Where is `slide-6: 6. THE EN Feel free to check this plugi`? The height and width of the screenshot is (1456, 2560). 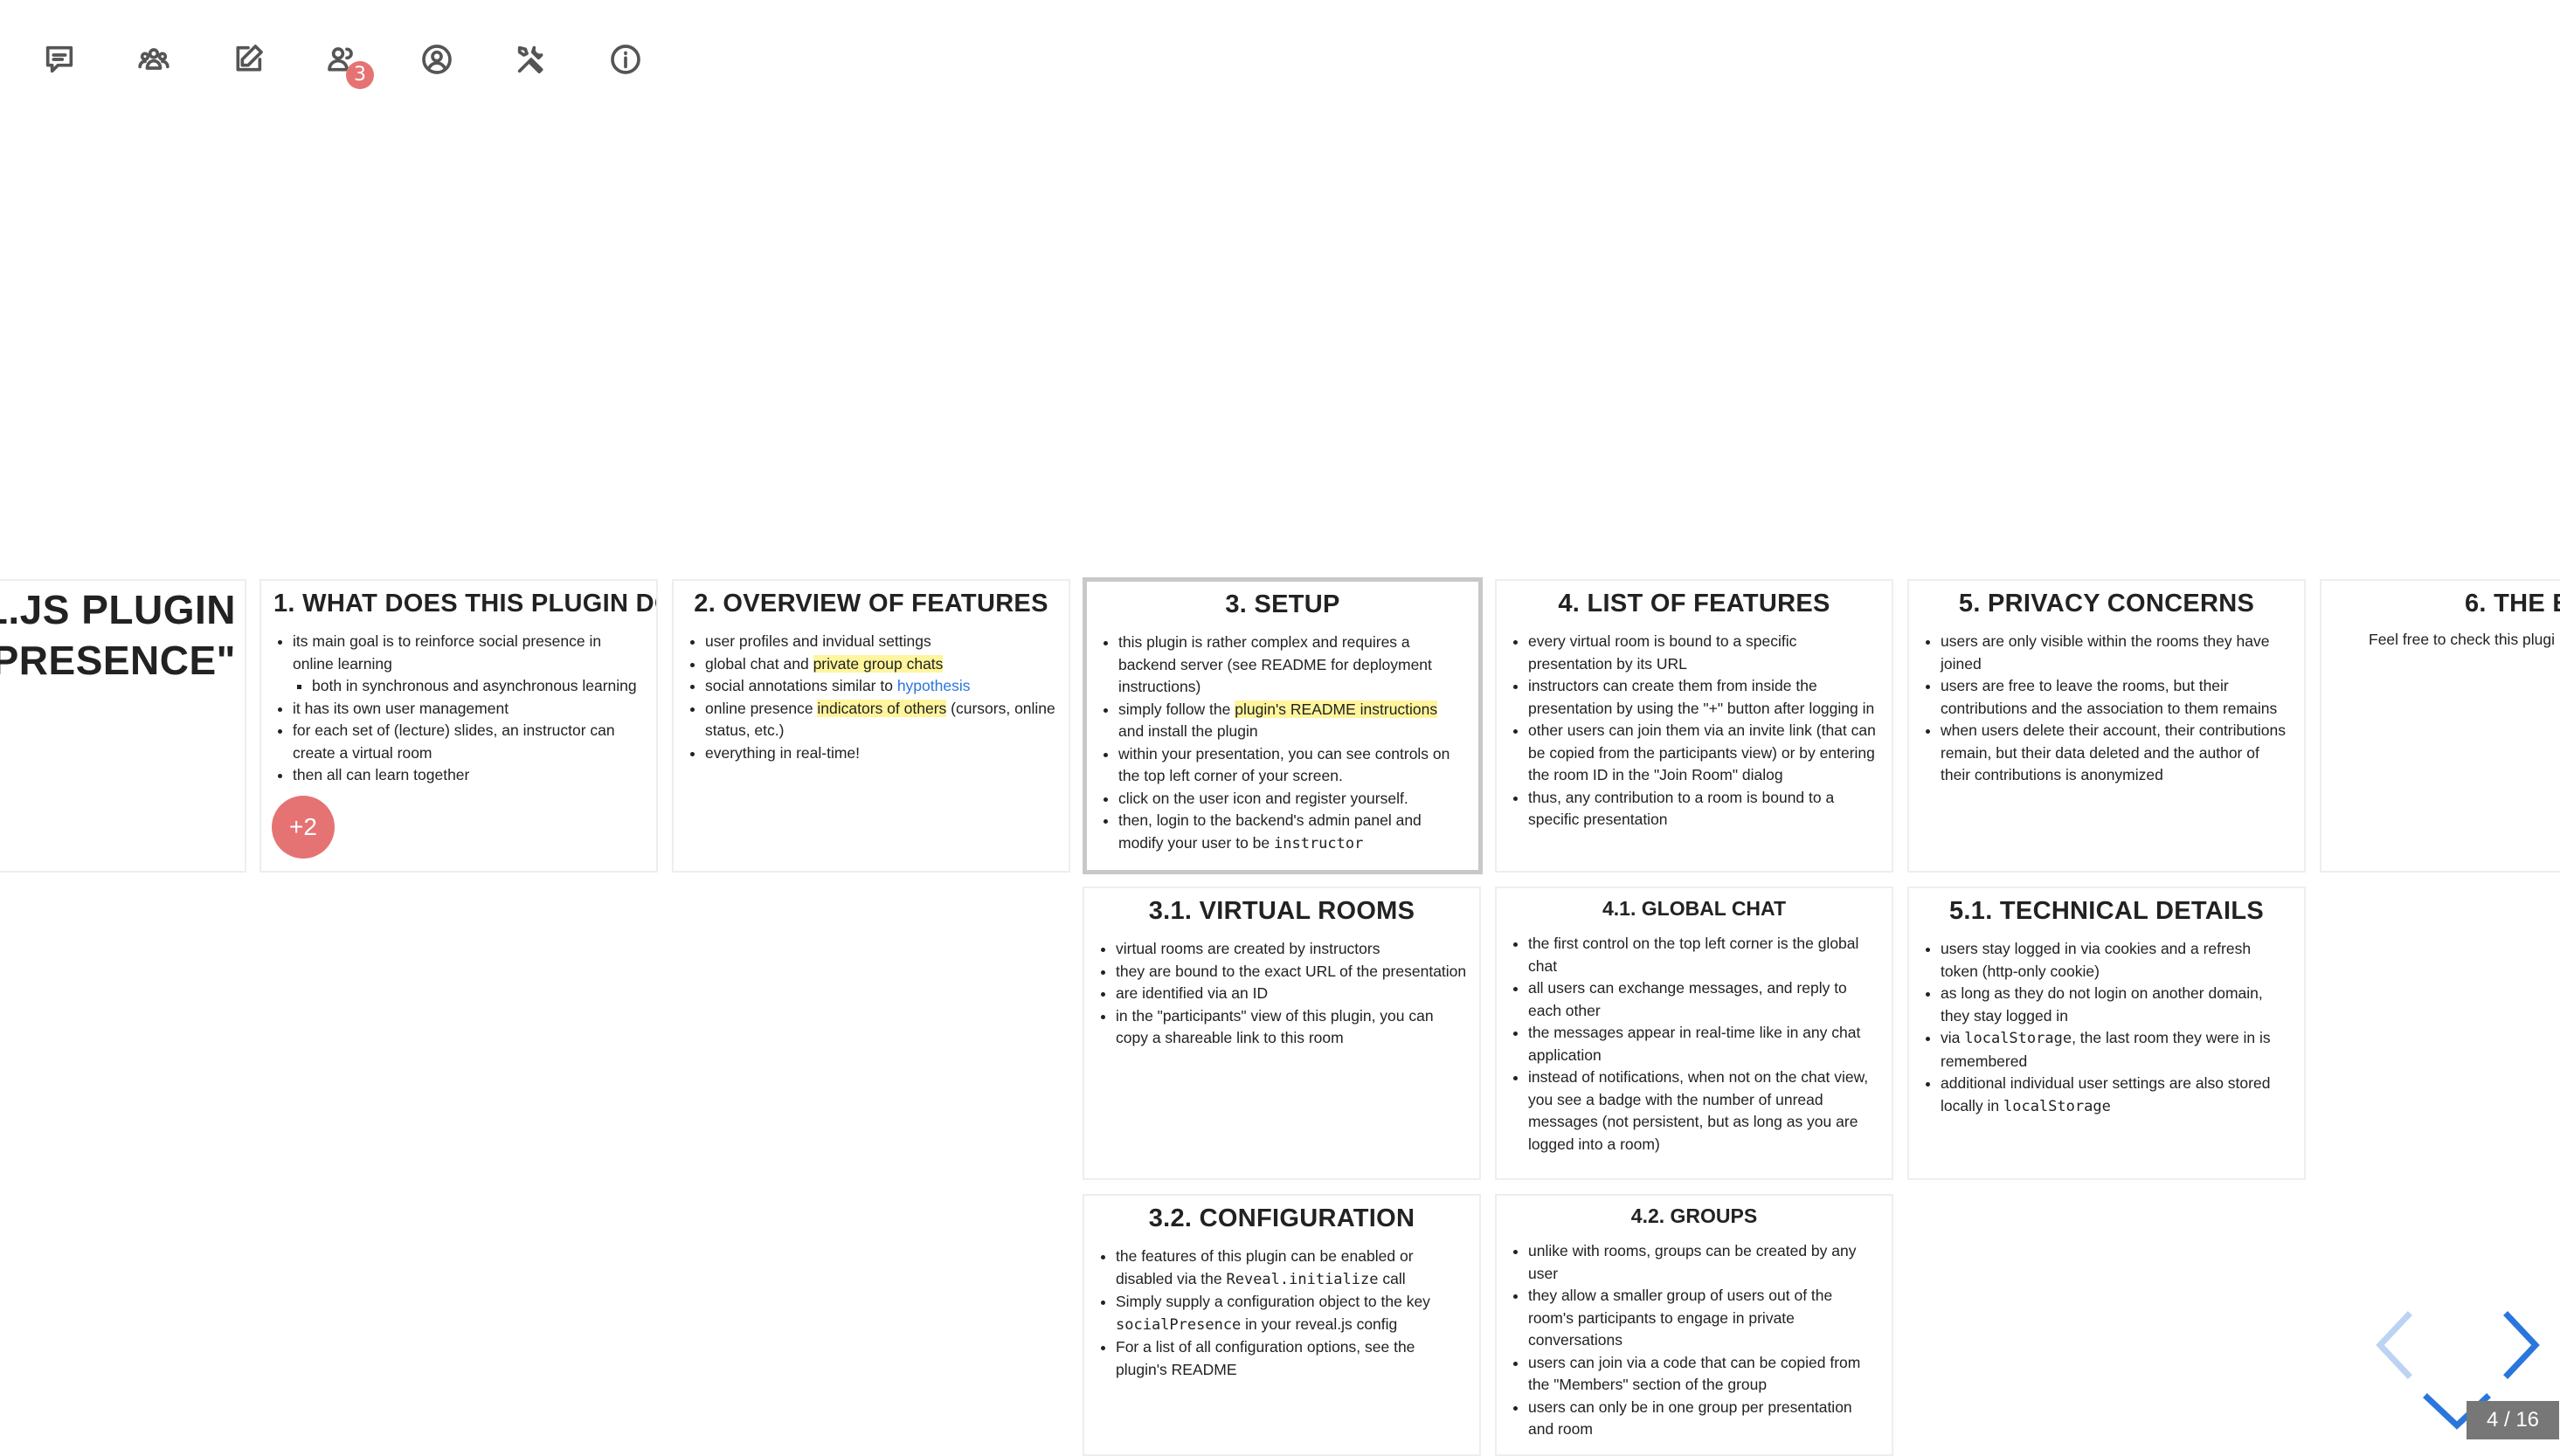
slide-6: 6. THE EN Feel free to check this plugi is located at coordinates (2440, 726).